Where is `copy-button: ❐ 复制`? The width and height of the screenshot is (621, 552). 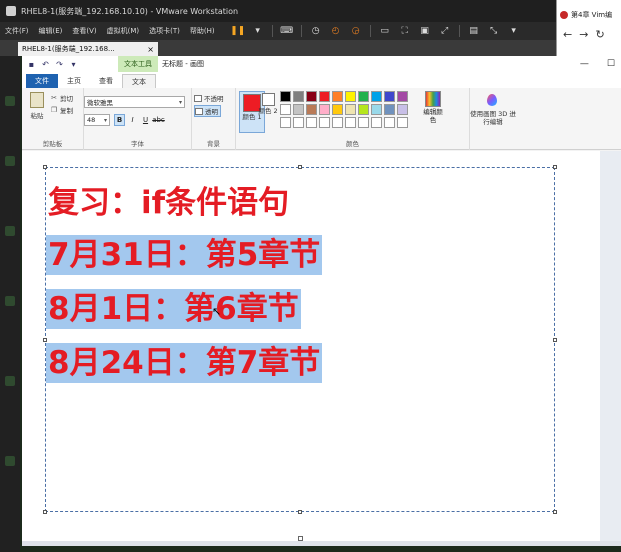 copy-button: ❐ 复制 is located at coordinates (61, 110).